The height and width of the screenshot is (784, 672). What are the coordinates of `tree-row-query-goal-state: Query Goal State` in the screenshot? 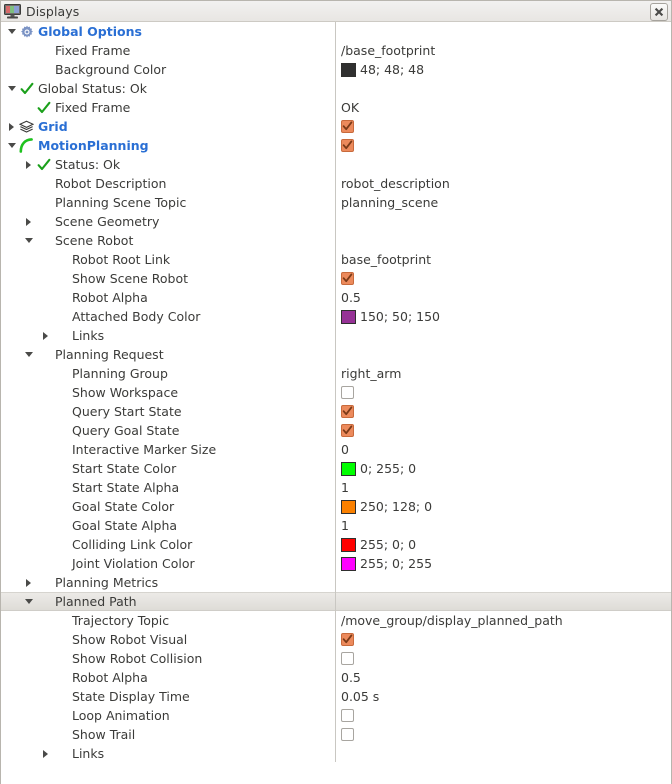 It's located at (336, 430).